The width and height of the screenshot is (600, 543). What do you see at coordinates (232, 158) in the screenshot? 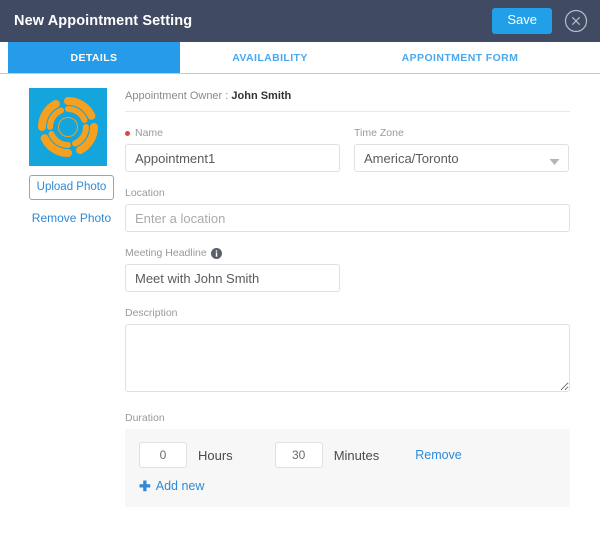
I see `name-input` at bounding box center [232, 158].